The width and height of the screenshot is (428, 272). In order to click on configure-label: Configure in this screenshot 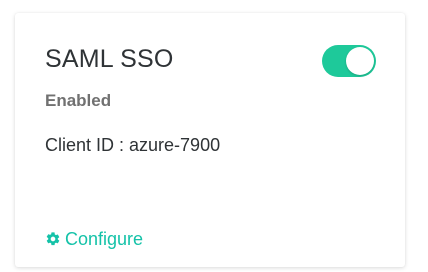, I will do `click(104, 239)`.